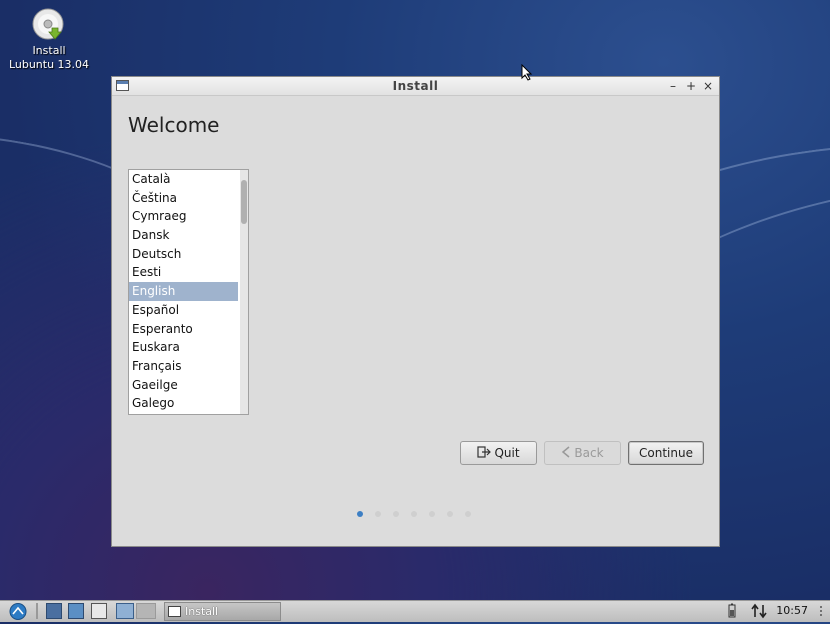 The width and height of the screenshot is (830, 624). I want to click on start-menu-icon, so click(18, 611).